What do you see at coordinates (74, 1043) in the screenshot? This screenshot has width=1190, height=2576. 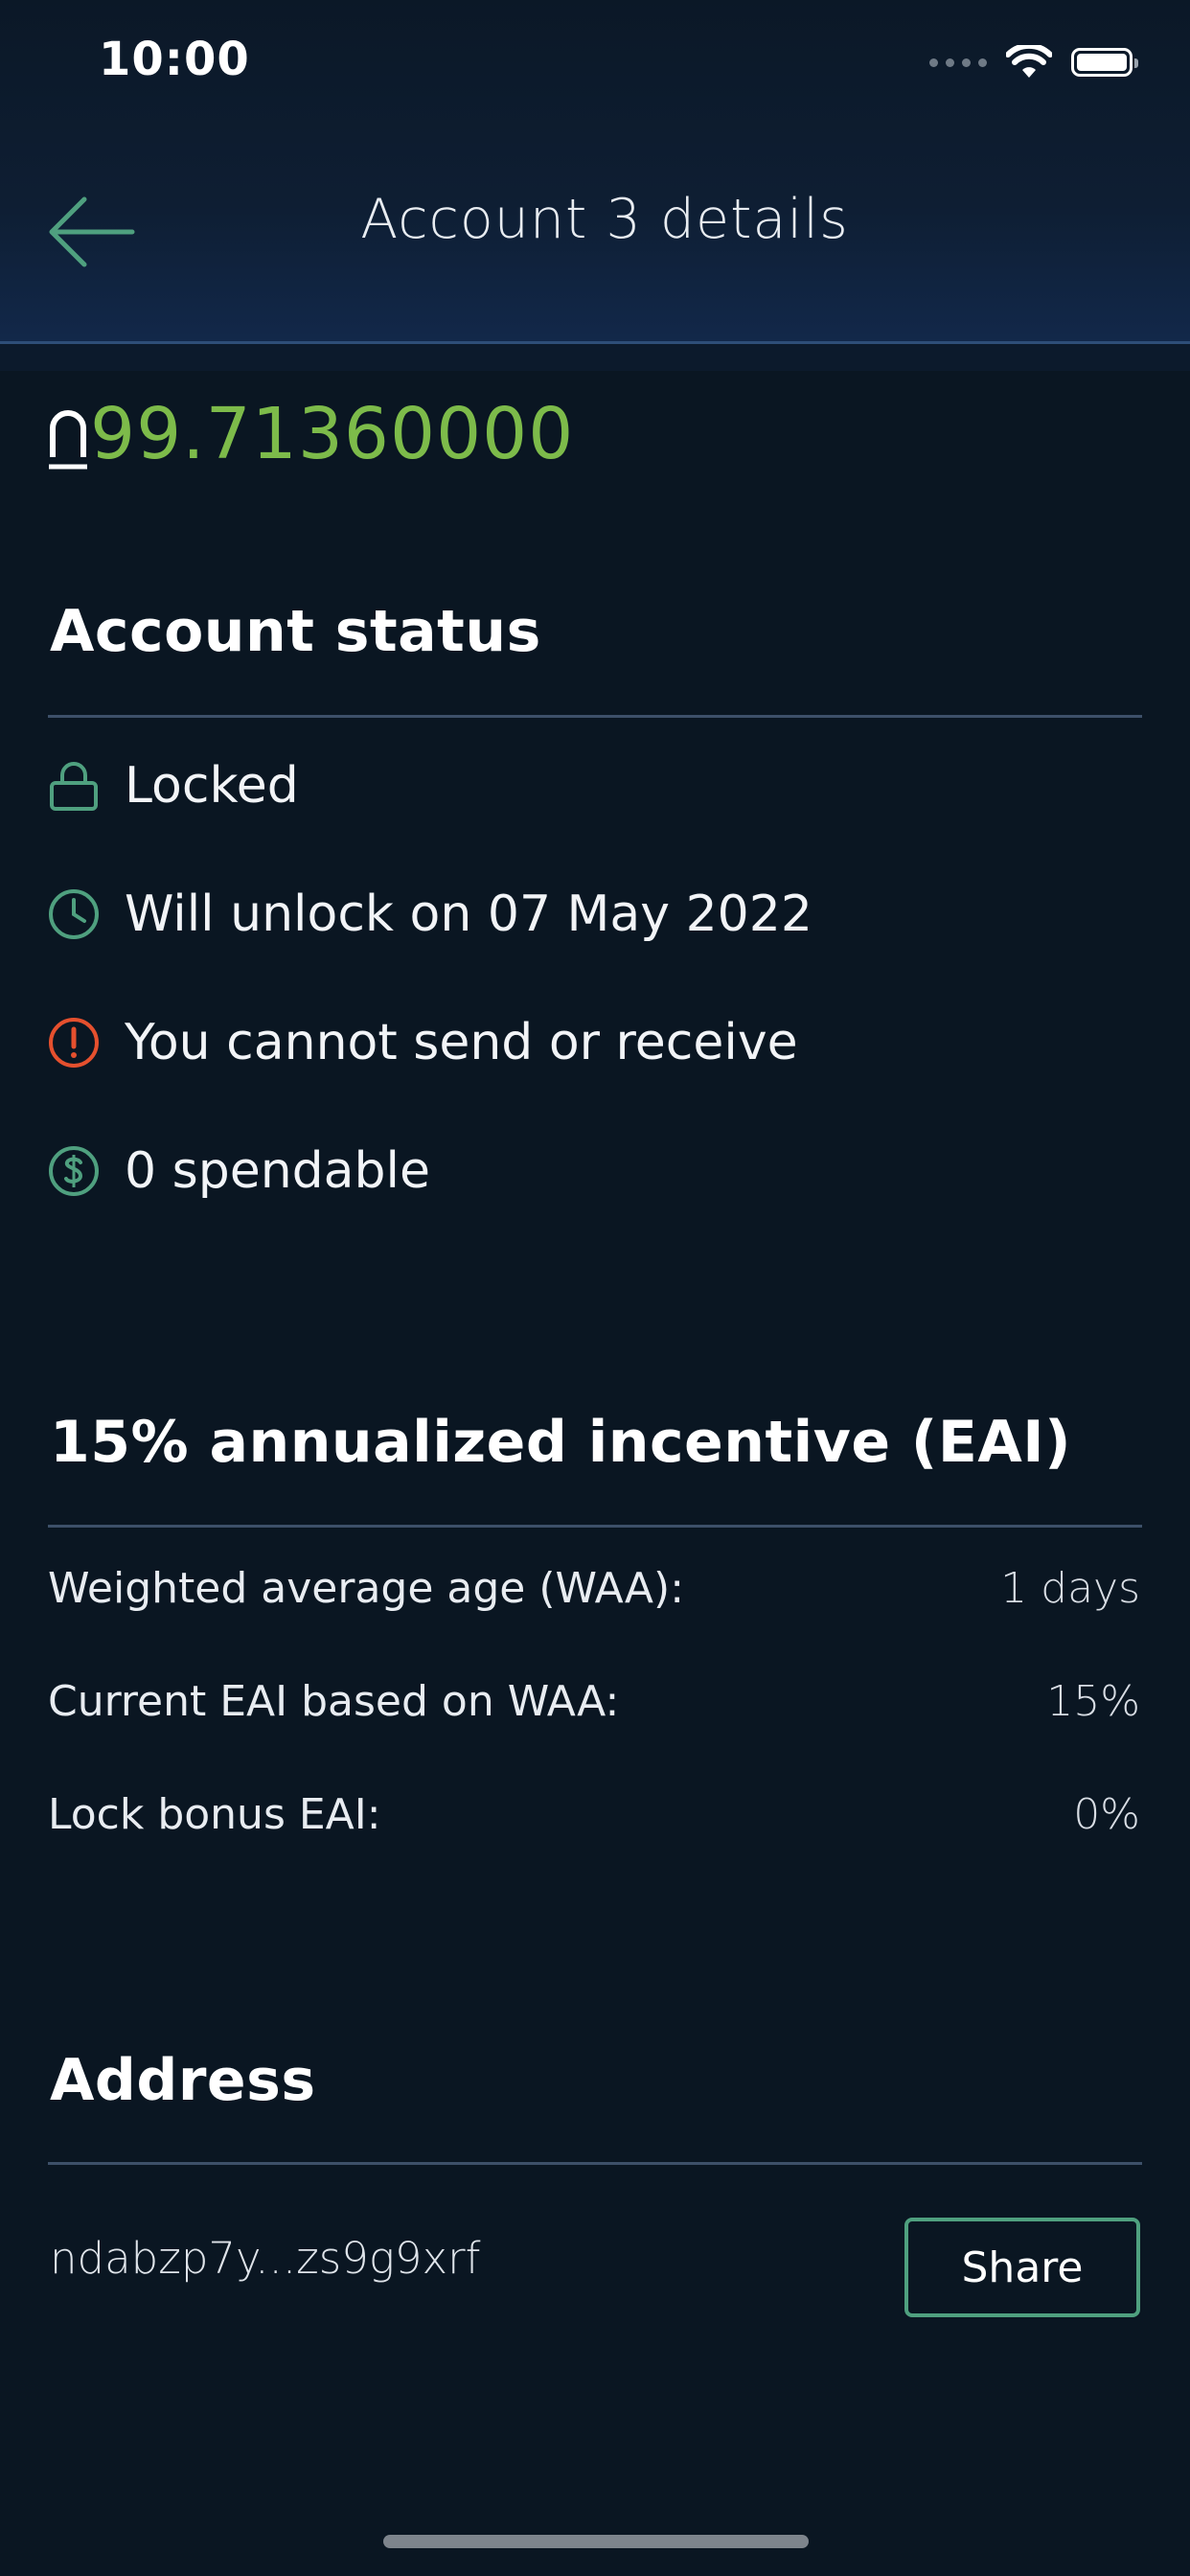 I see `warning-icon` at bounding box center [74, 1043].